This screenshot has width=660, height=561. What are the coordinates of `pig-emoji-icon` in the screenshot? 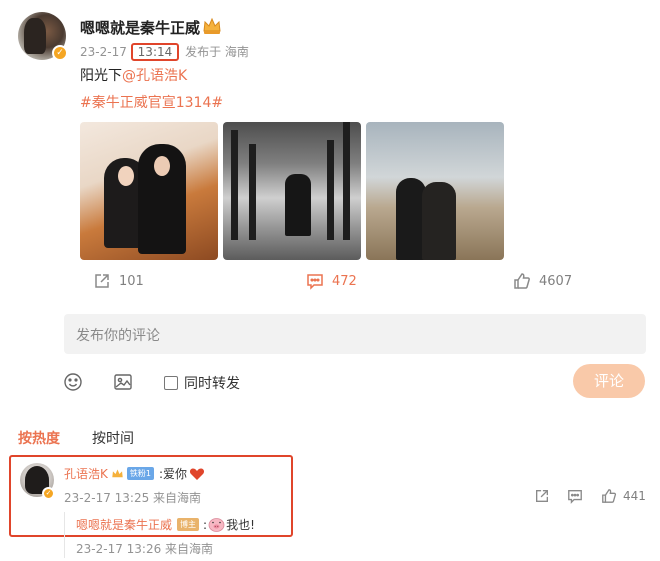 It's located at (216, 525).